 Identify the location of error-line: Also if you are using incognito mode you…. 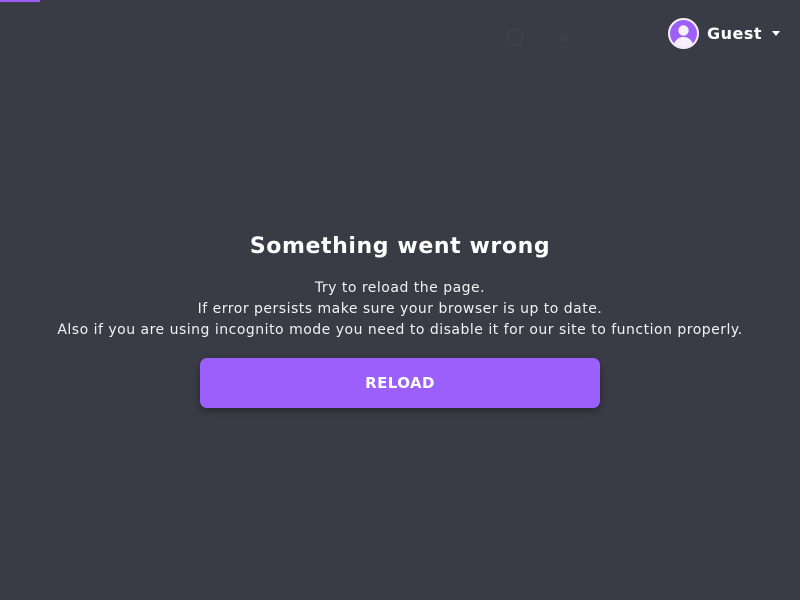
(400, 330).